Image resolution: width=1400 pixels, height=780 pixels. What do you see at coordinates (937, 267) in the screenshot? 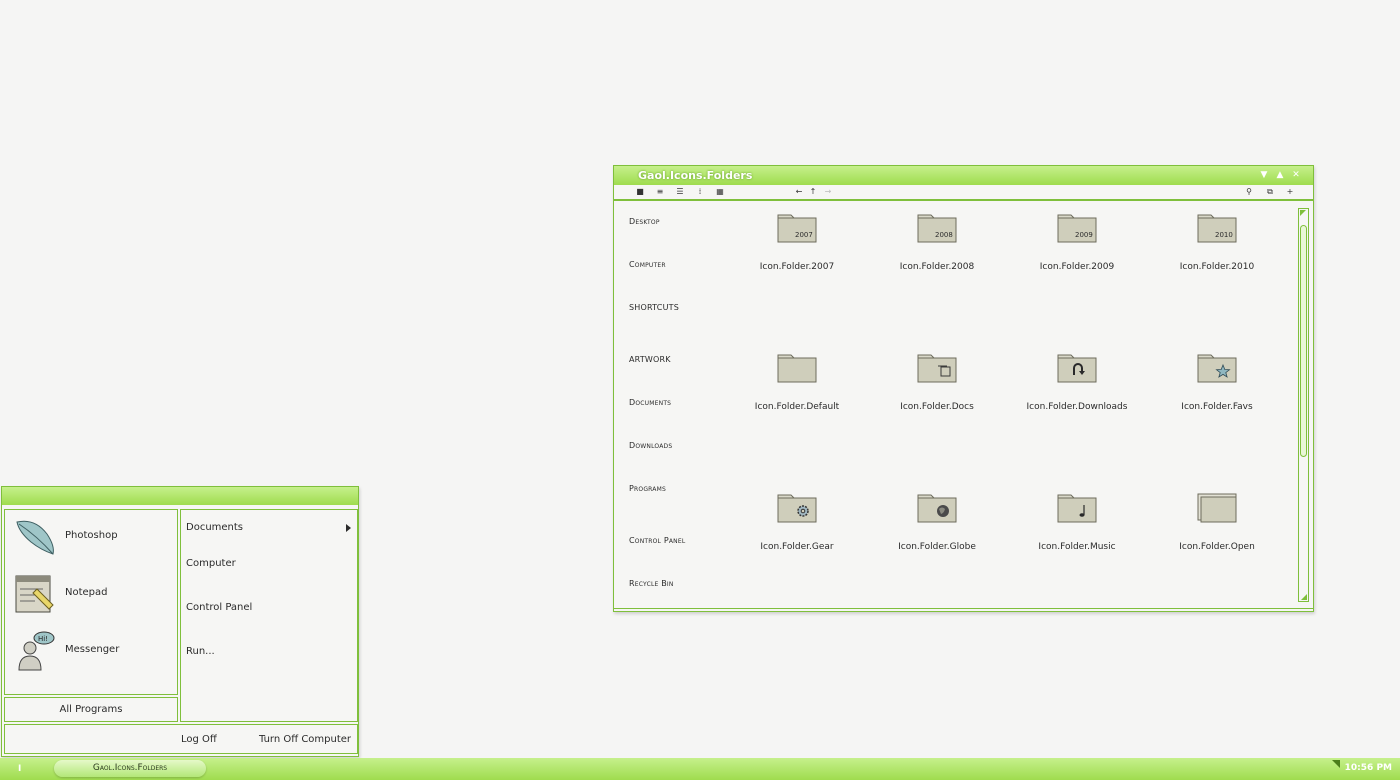
I see `folder-label: Icon.Folder.2008` at bounding box center [937, 267].